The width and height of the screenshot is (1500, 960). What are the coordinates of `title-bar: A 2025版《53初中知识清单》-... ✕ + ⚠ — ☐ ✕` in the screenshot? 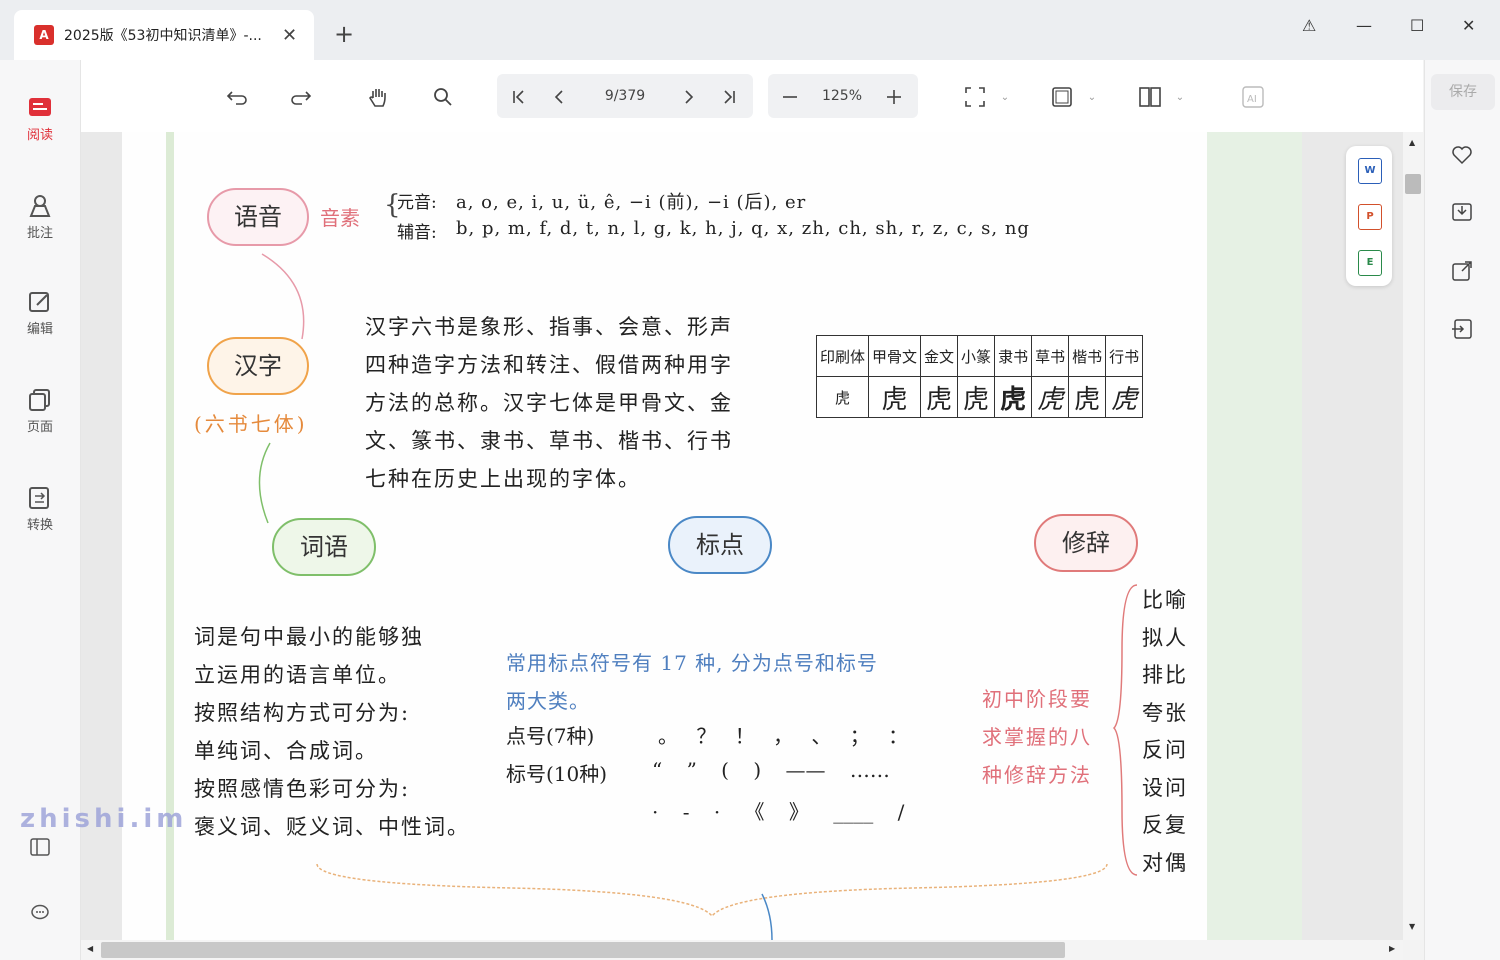 It's located at (750, 30).